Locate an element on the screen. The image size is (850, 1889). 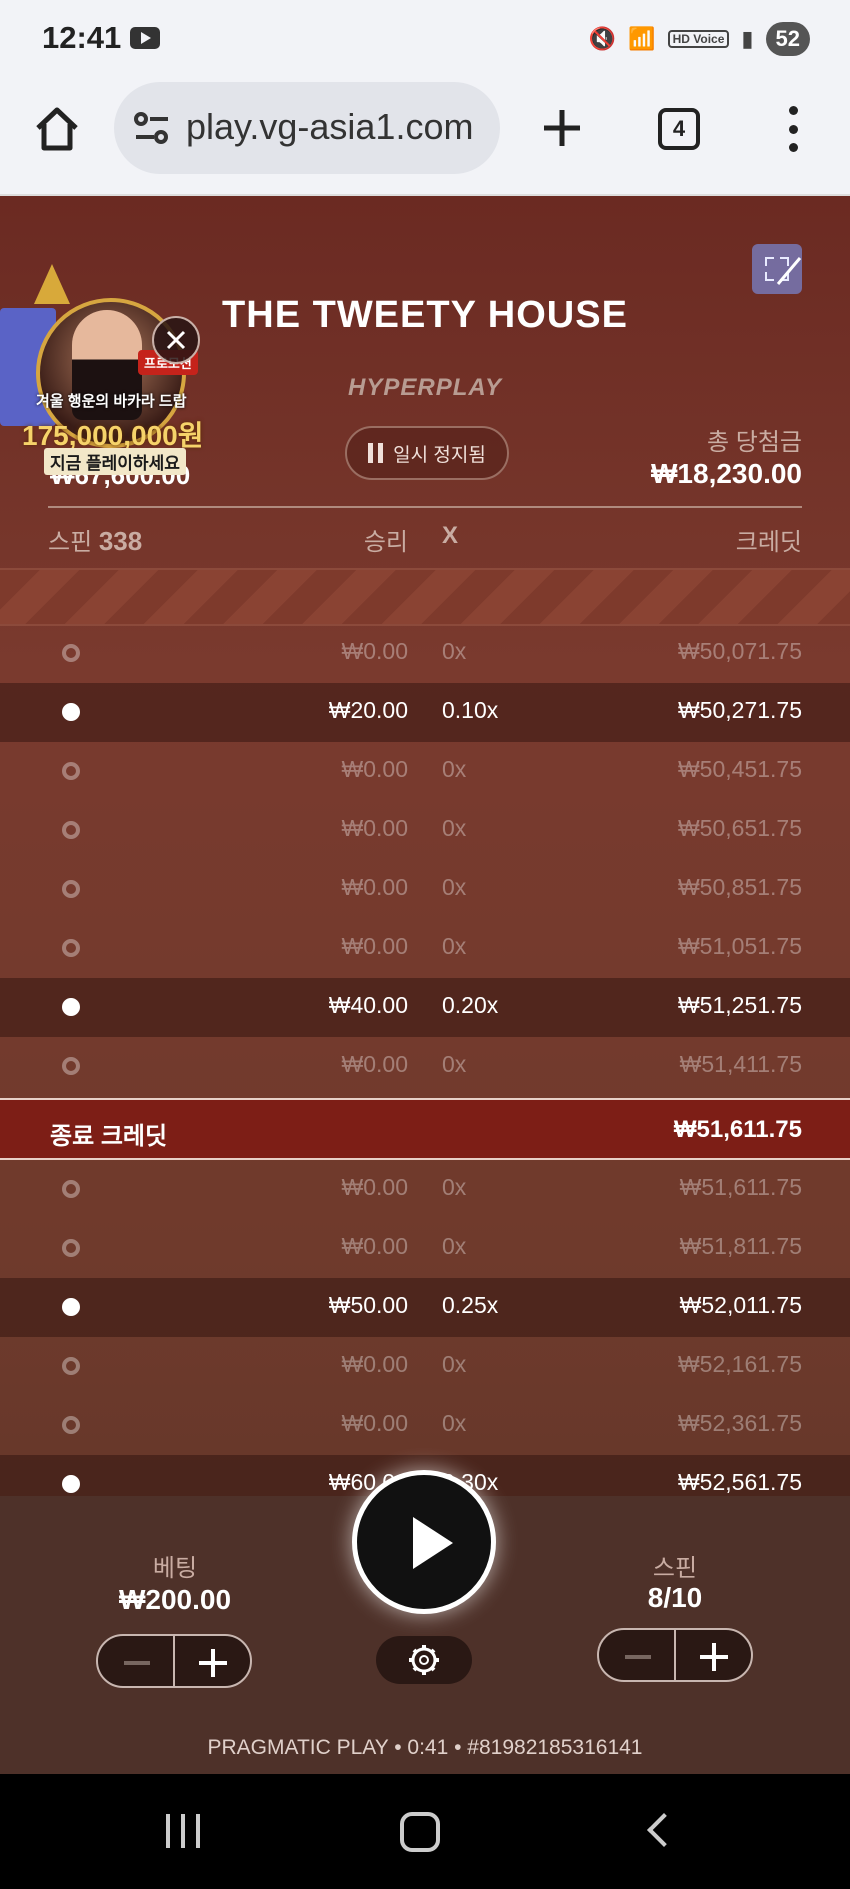
bet-increase-button is located at coordinates (212, 1661).